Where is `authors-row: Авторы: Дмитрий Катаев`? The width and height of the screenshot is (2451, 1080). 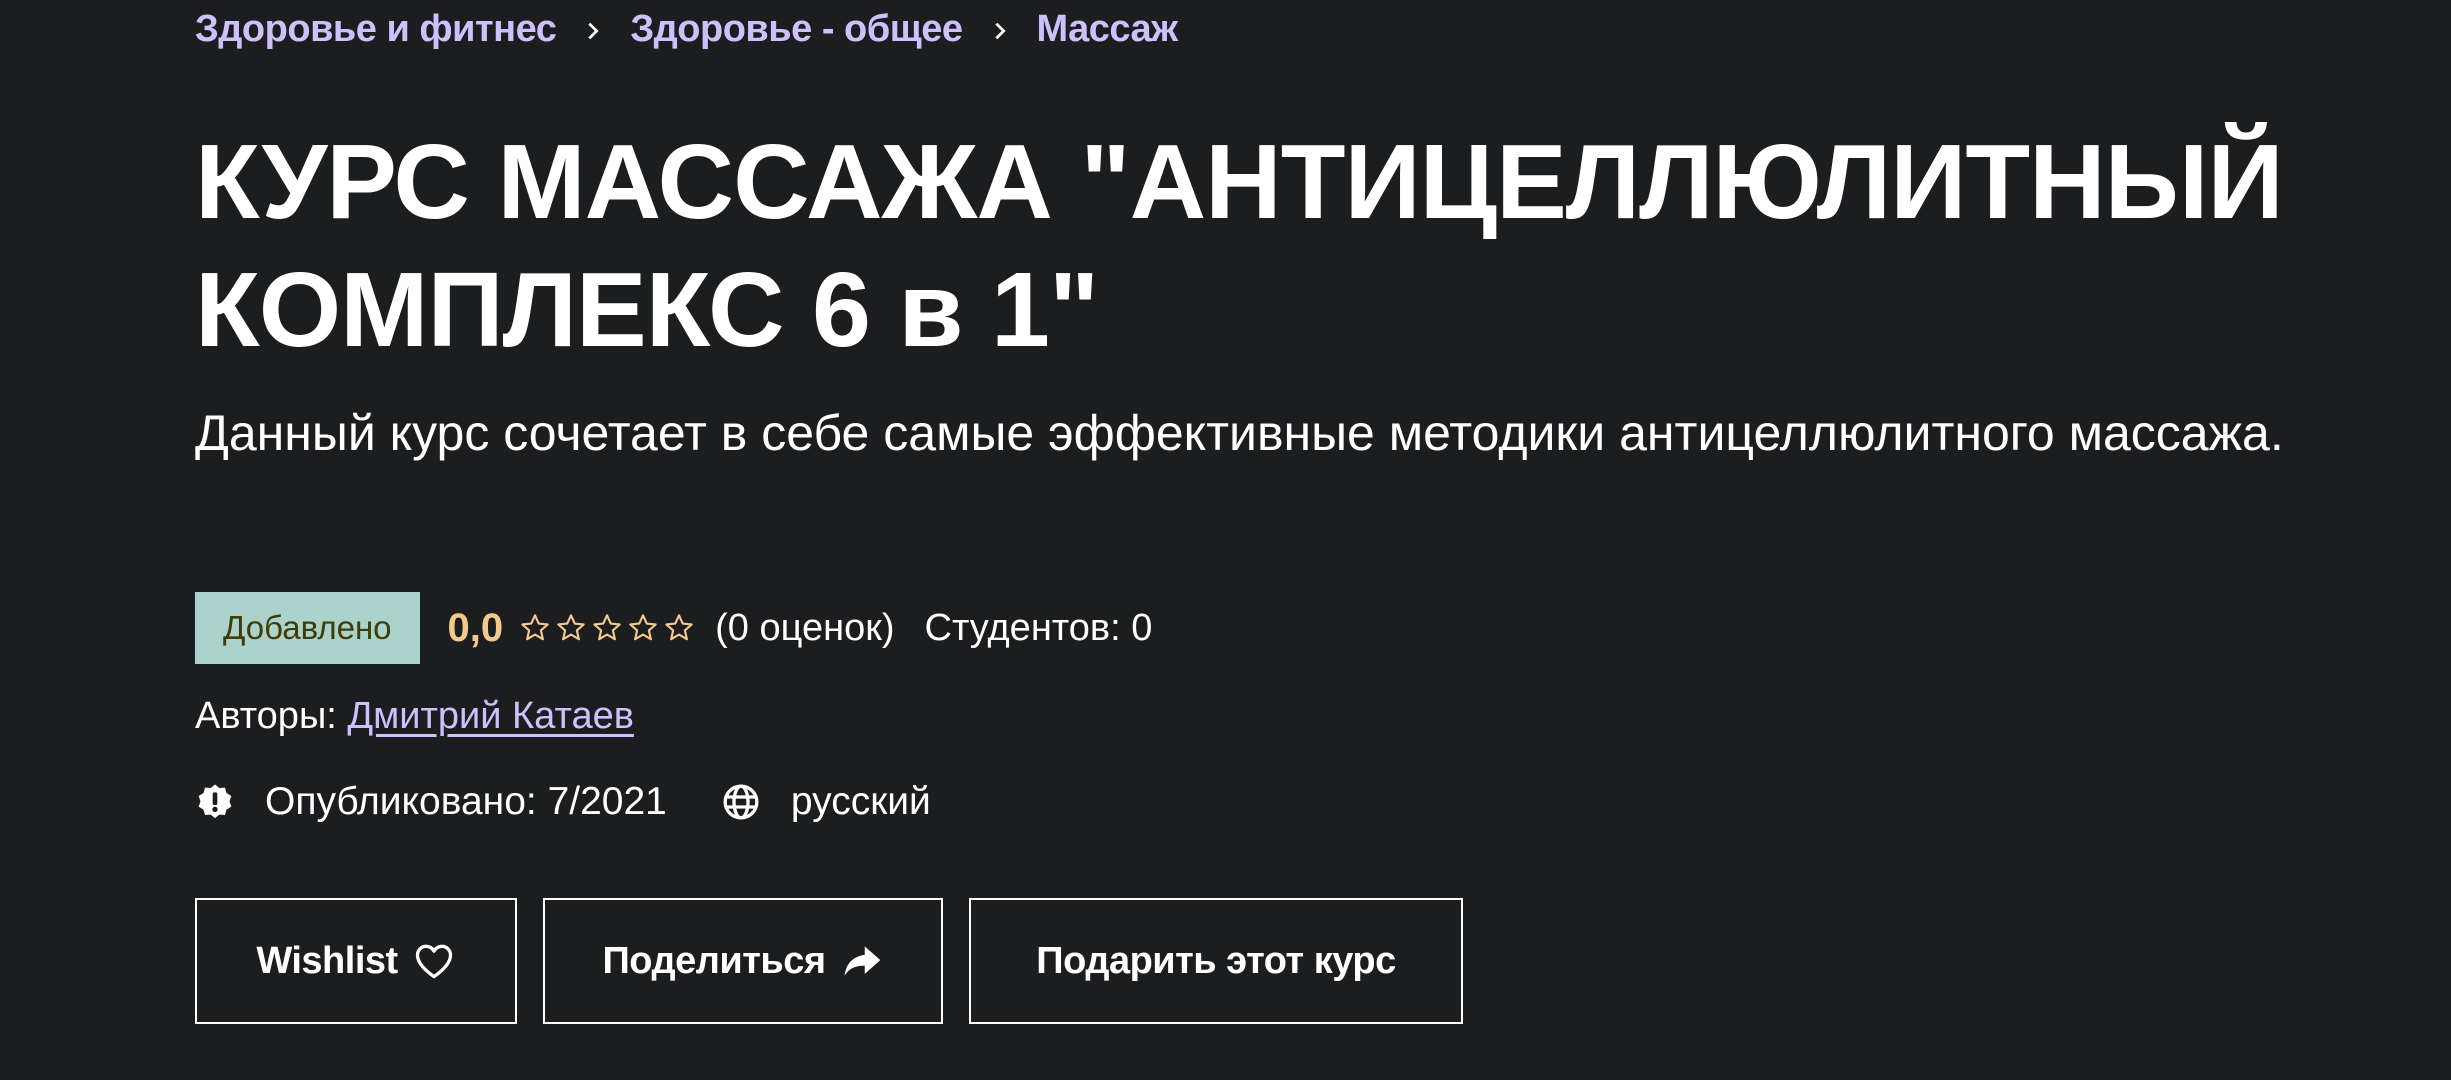
authors-row: Авторы: Дмитрий Катаев is located at coordinates (414, 716).